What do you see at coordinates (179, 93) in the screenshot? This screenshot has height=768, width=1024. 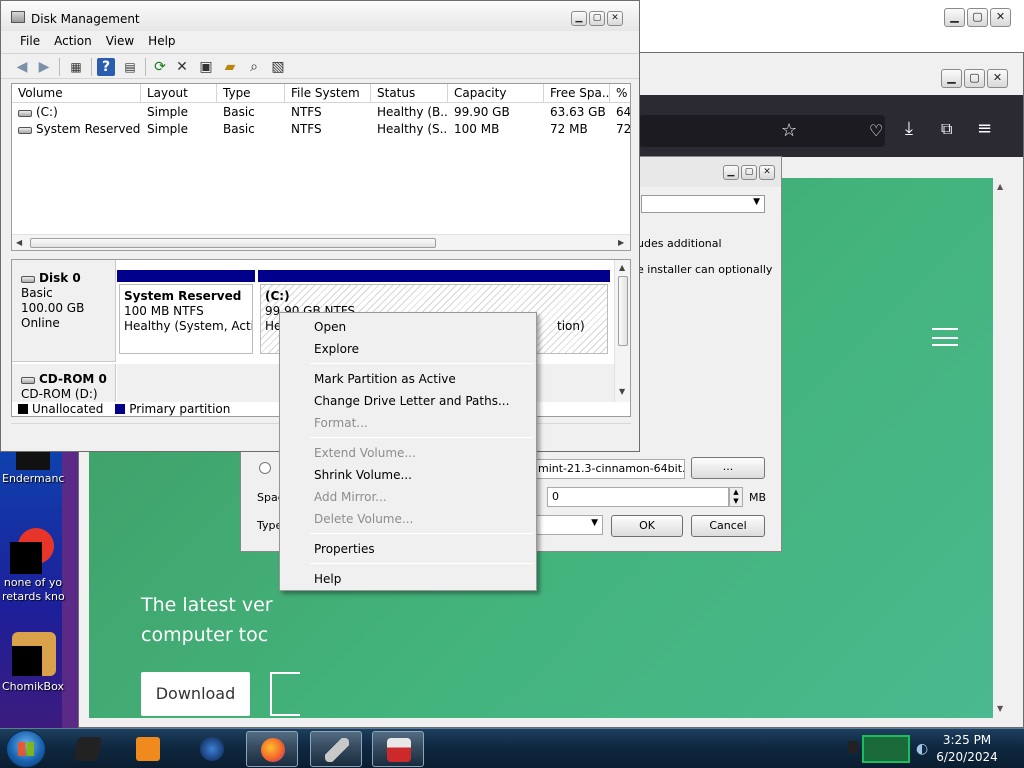 I see `column-header-layout: Layout` at bounding box center [179, 93].